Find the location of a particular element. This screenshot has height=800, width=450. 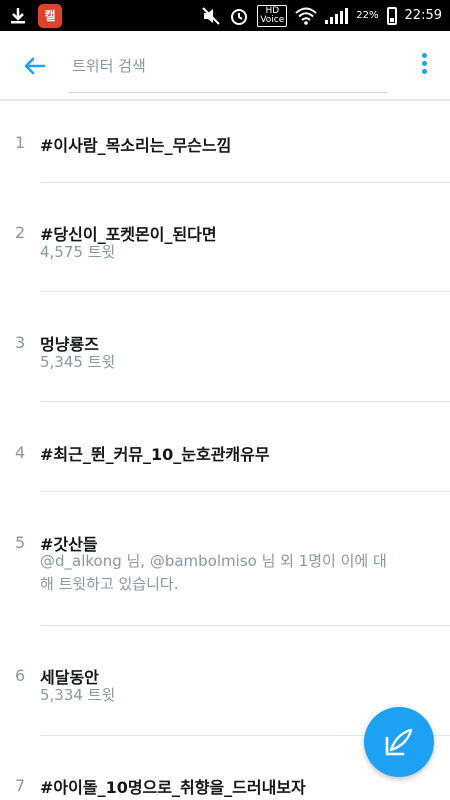

trend-rank: 4 is located at coordinates (20, 452).